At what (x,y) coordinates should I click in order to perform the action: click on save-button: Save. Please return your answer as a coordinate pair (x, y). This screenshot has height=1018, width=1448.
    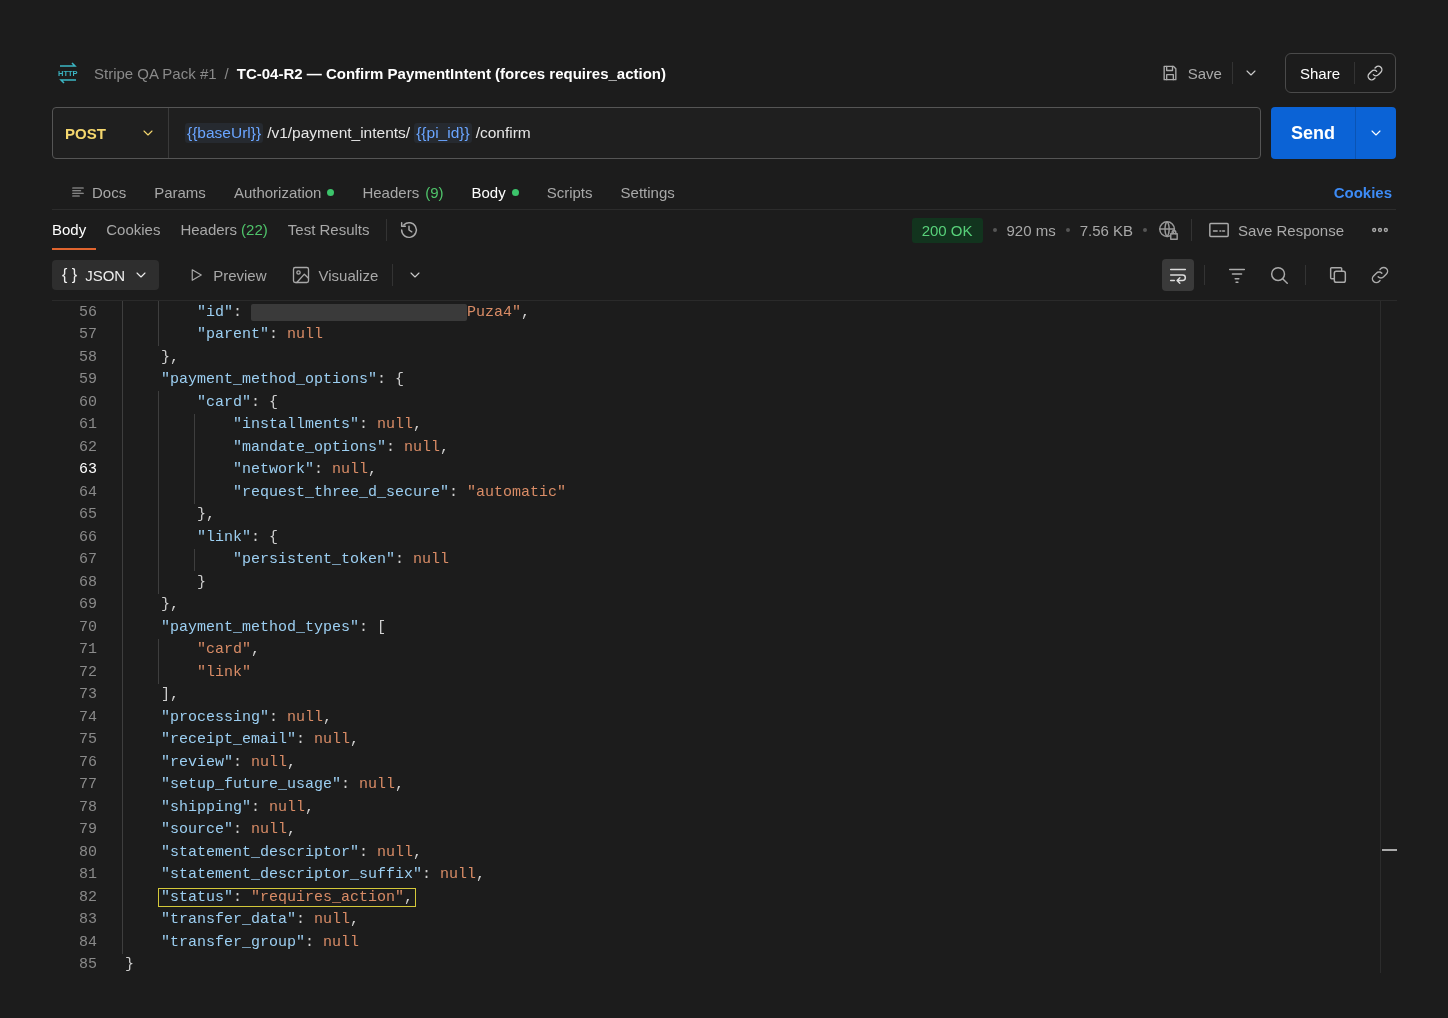
    Looking at the image, I should click on (1190, 73).